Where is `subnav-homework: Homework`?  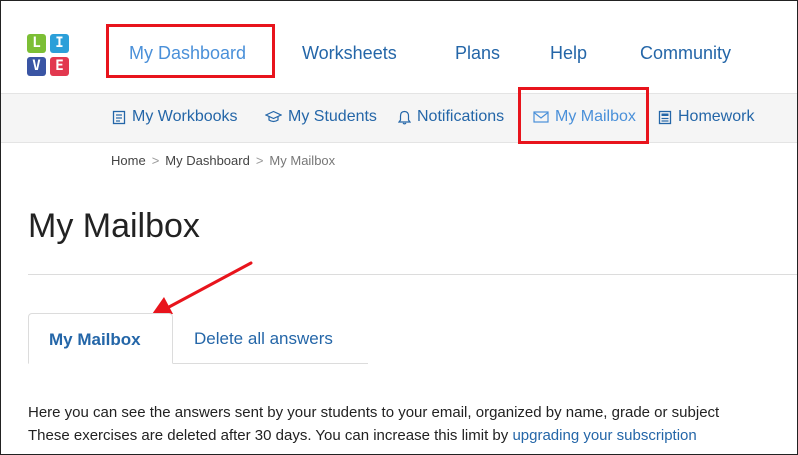 subnav-homework: Homework is located at coordinates (706, 117).